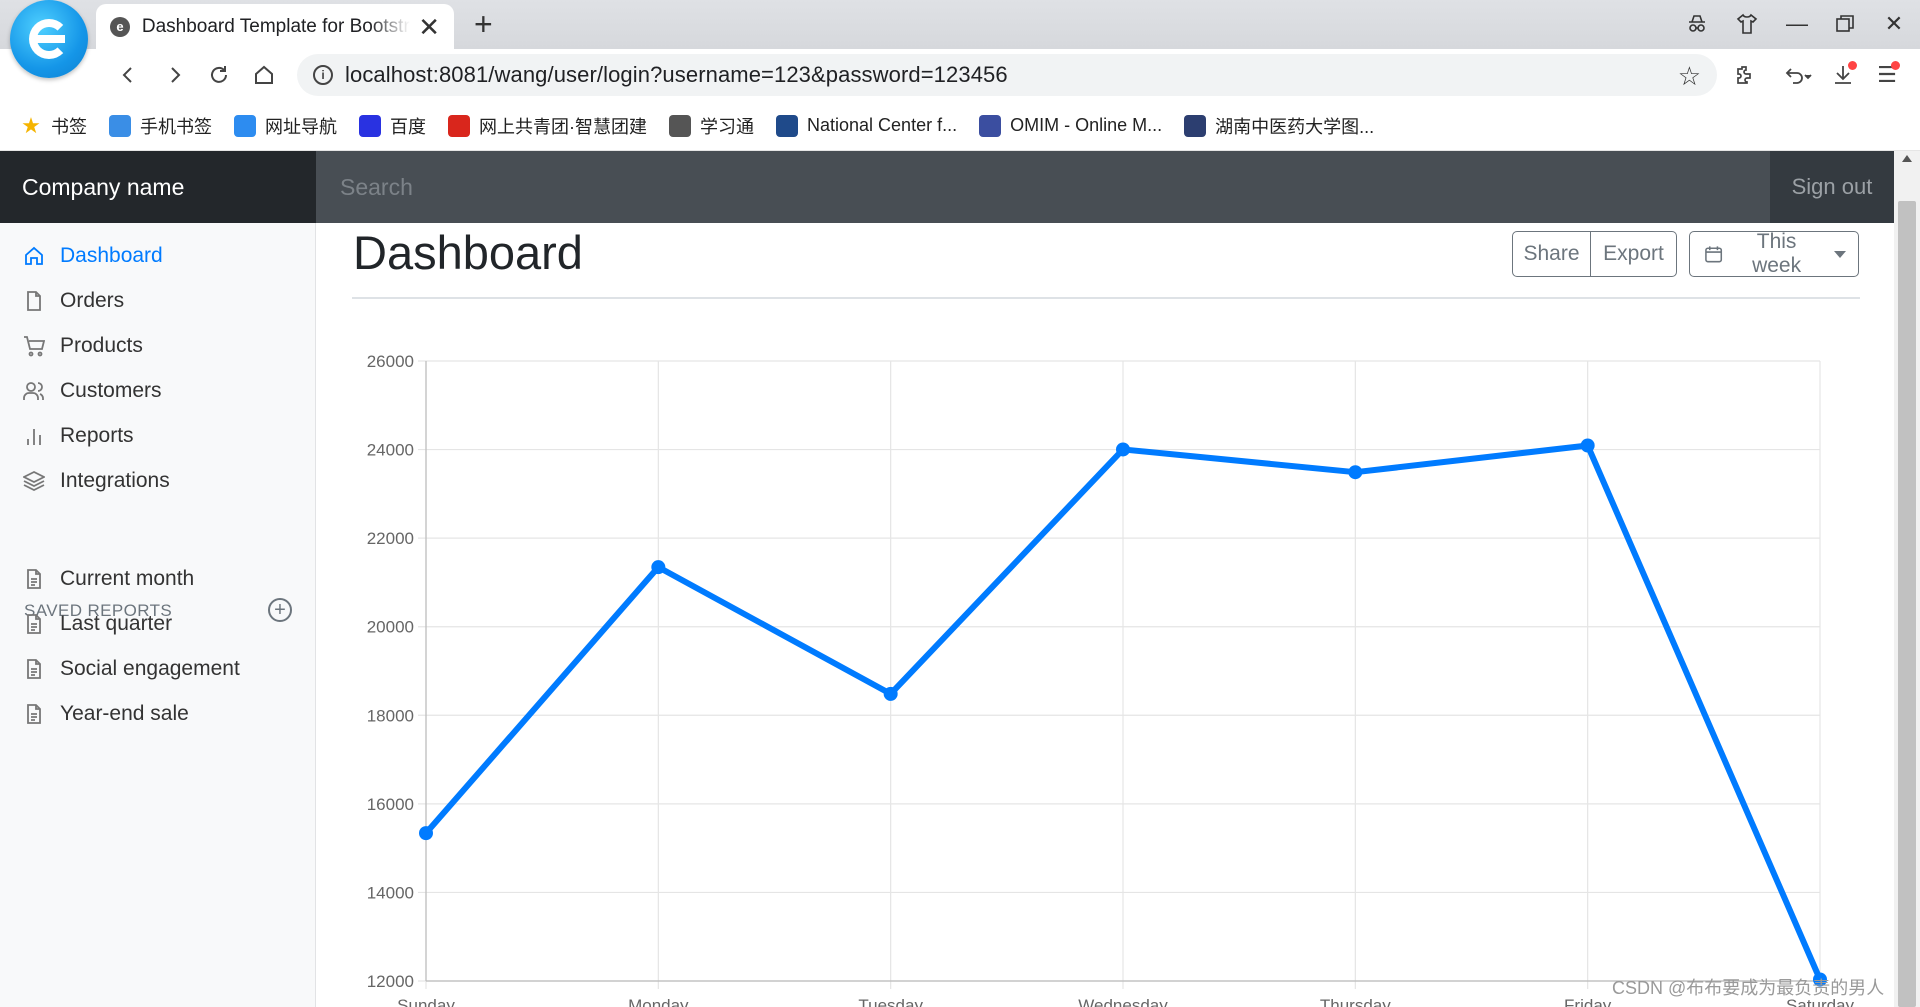 The width and height of the screenshot is (1920, 1007). What do you see at coordinates (1634, 254) in the screenshot?
I see `export-button: Export` at bounding box center [1634, 254].